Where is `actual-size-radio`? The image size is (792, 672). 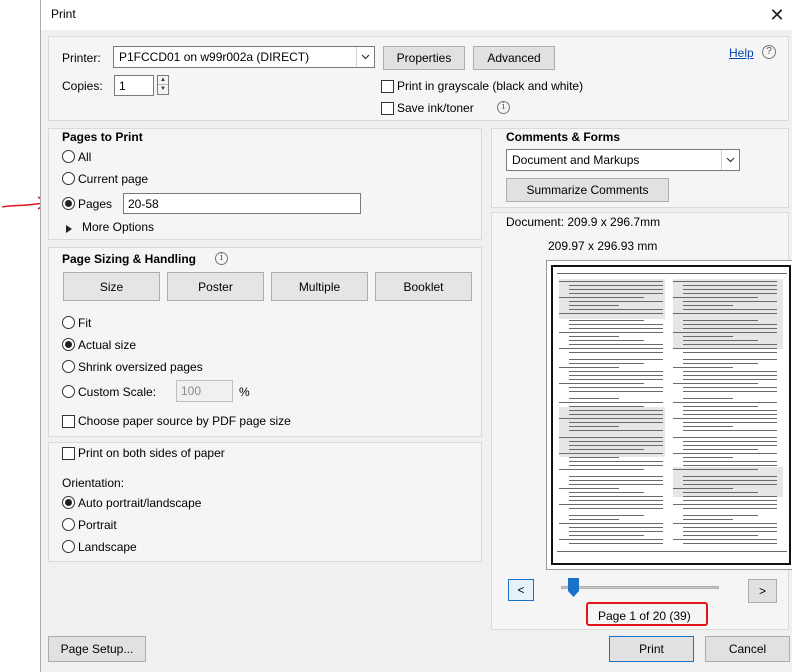 actual-size-radio is located at coordinates (68, 344).